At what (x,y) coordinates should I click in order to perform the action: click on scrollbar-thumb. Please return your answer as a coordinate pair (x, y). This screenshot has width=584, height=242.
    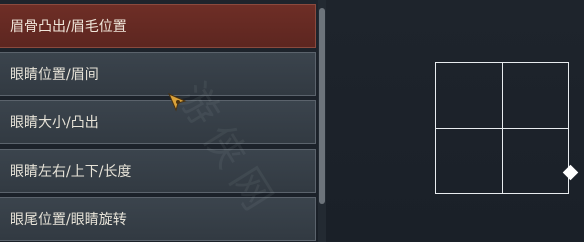
    Looking at the image, I should click on (322, 106).